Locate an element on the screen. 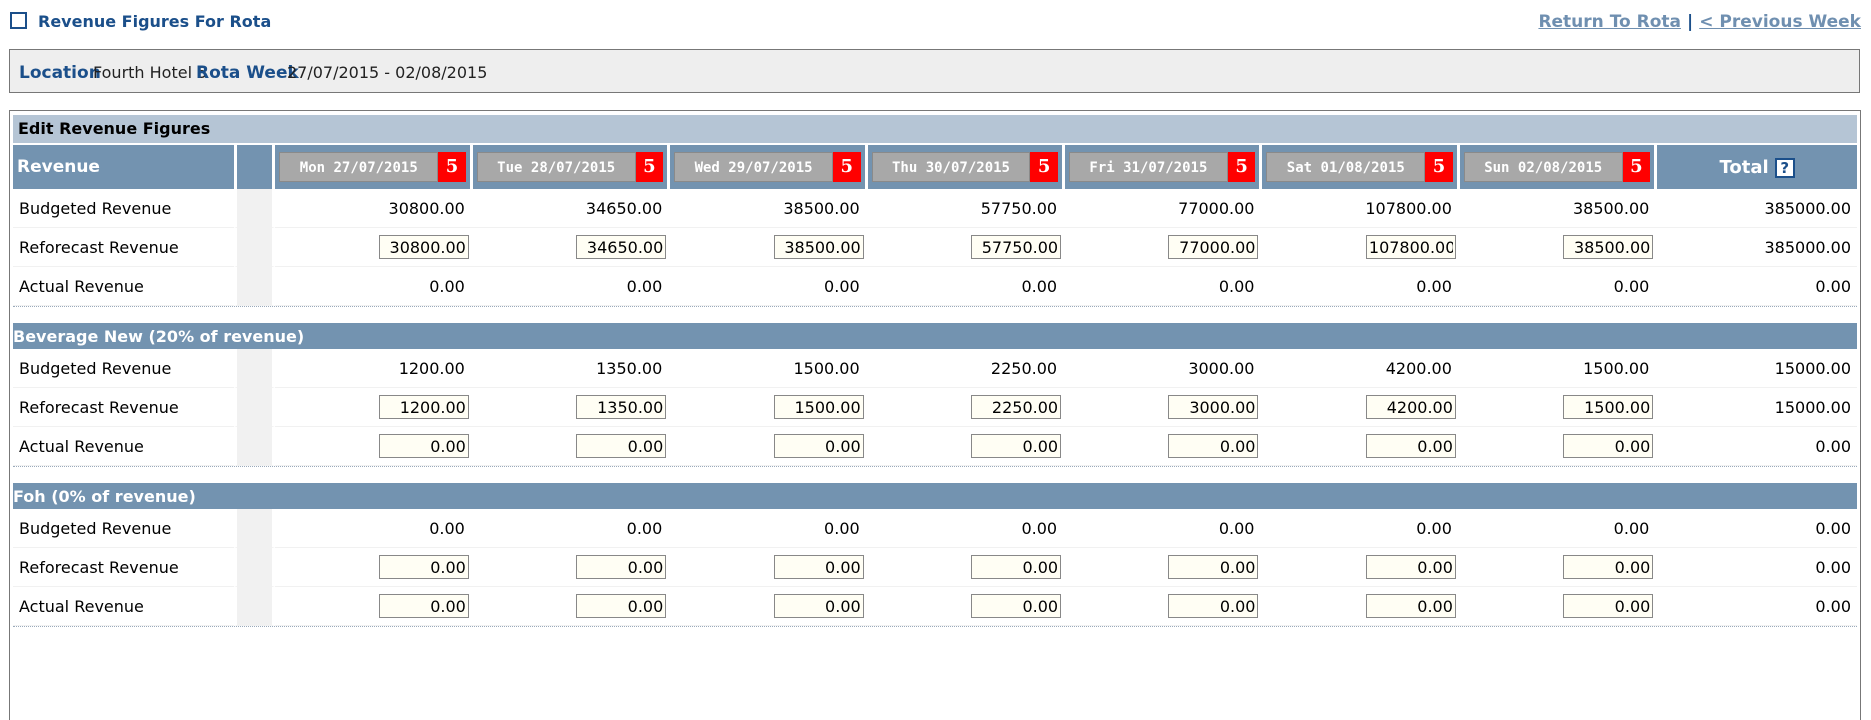  value-cell: 30800.00 is located at coordinates (374, 208).